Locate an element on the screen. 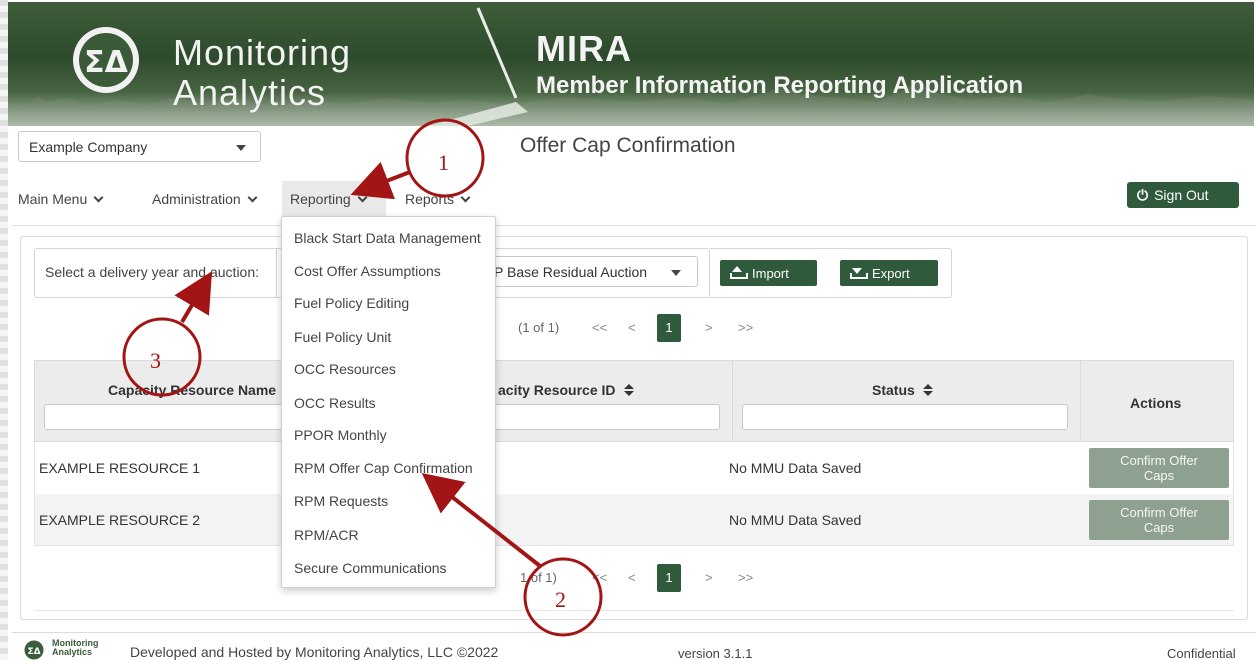  footer-logo-line2: Analytics is located at coordinates (72, 652).